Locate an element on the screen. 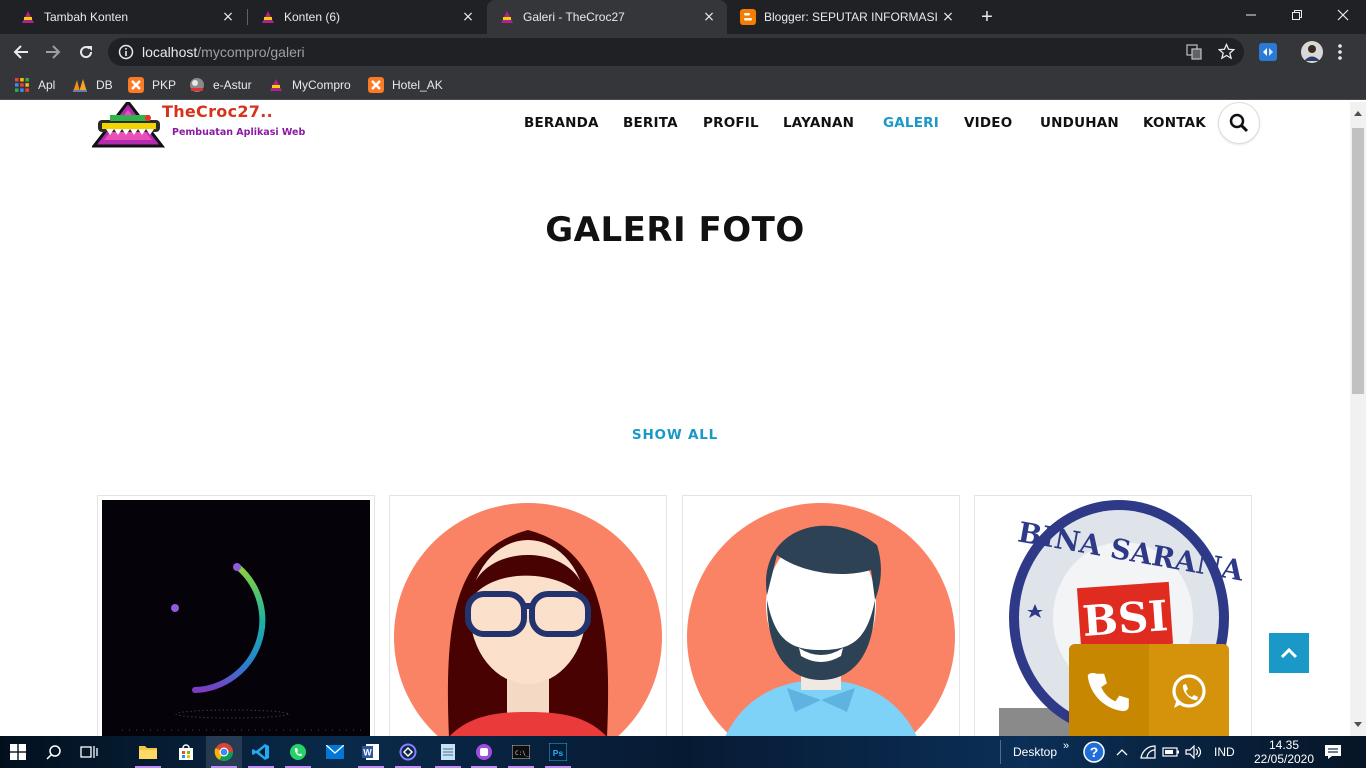 The image size is (1366, 768). search-button is located at coordinates (1239, 123).